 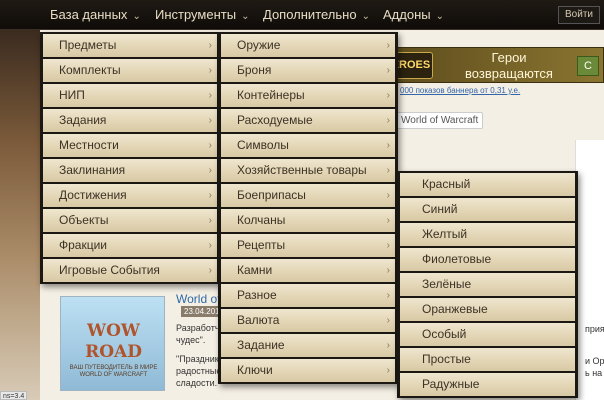 I want to click on menu-item-currency: Валюта ›, so click(x=308, y=320).